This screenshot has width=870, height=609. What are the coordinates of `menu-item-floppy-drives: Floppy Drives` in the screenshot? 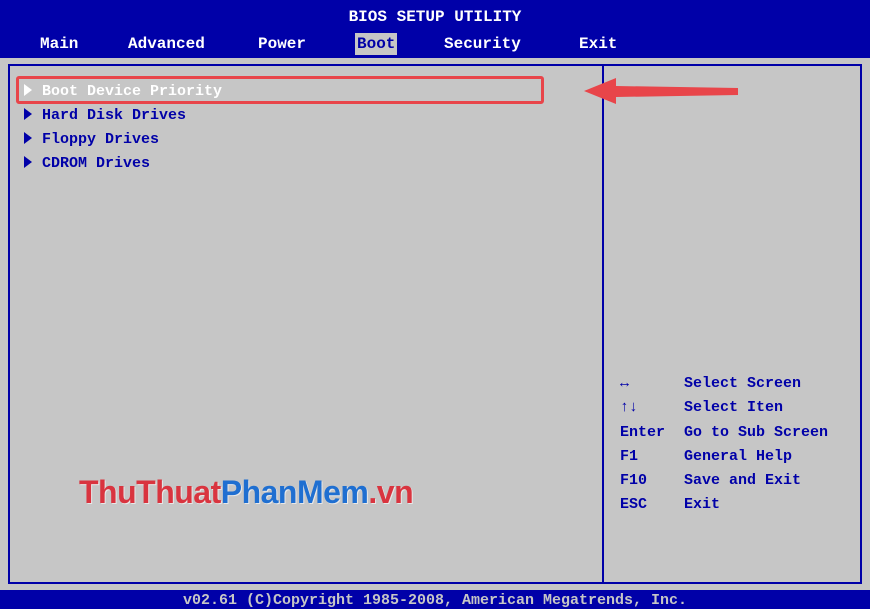 It's located at (91, 140).